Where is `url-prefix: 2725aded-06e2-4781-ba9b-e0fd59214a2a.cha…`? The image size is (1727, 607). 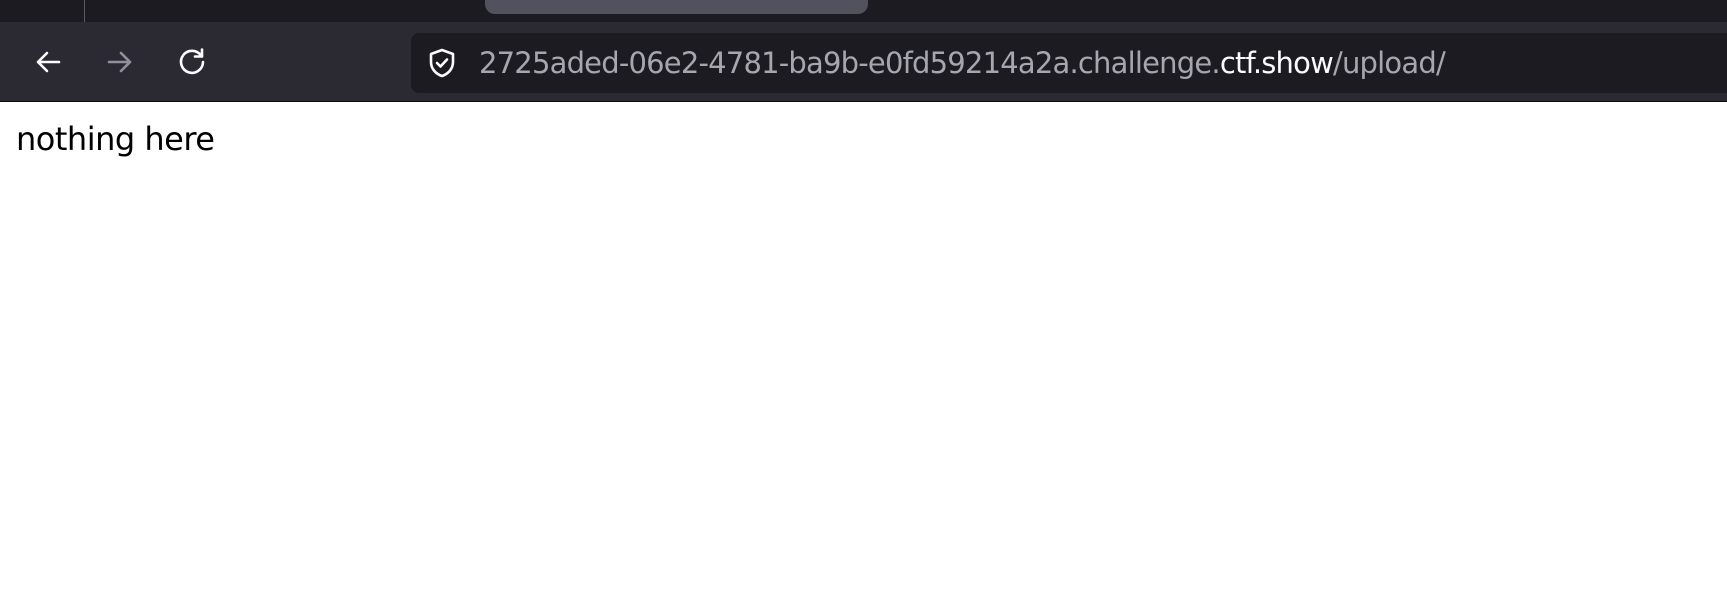
url-prefix: 2725aded-06e2-4781-ba9b-e0fd59214a2a.cha… is located at coordinates (850, 63).